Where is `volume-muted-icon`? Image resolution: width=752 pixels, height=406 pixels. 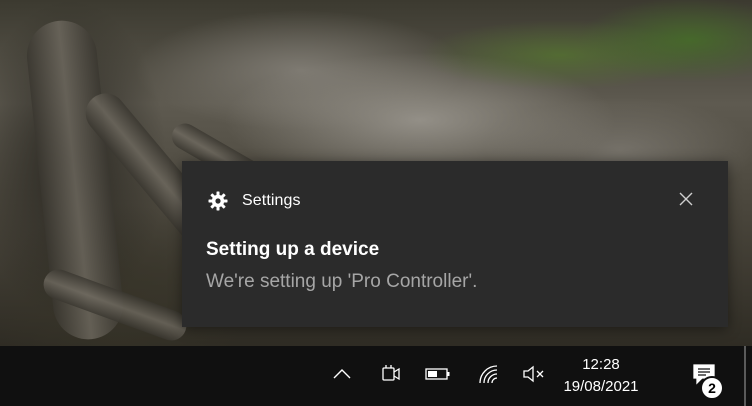 volume-muted-icon is located at coordinates (534, 376).